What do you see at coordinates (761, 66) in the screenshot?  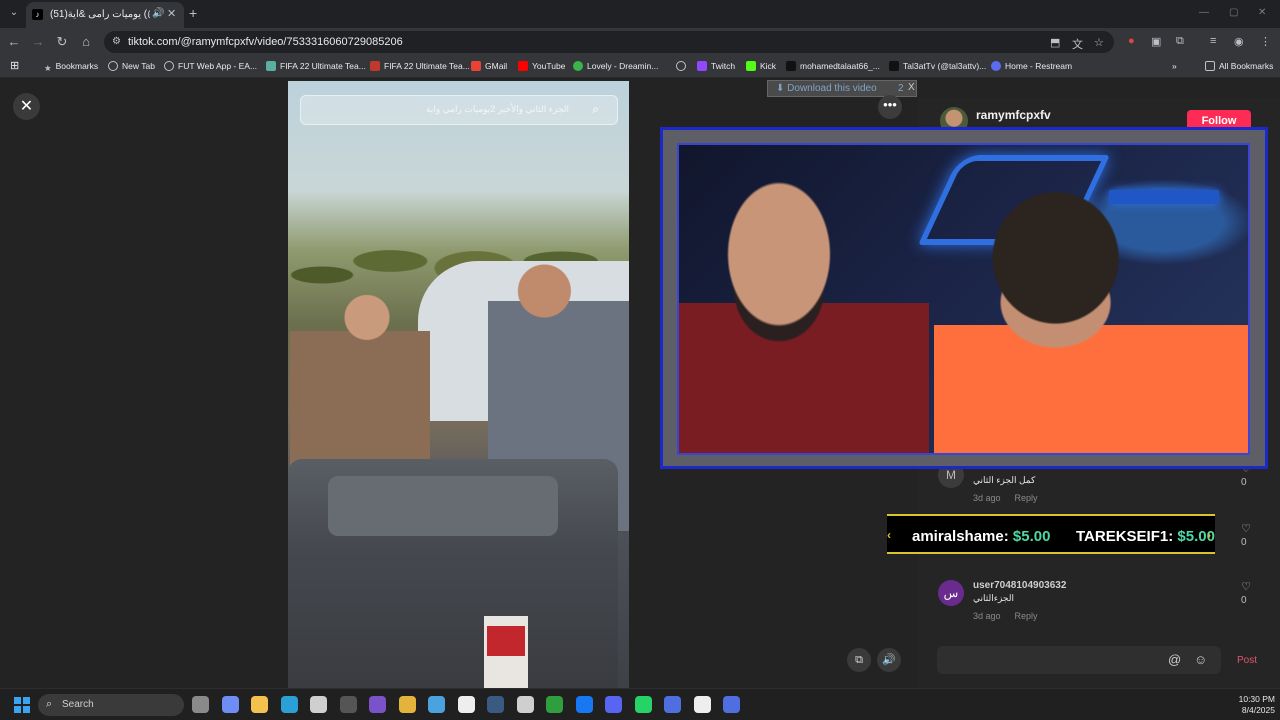 I see `bookmark-item: Kick` at bounding box center [761, 66].